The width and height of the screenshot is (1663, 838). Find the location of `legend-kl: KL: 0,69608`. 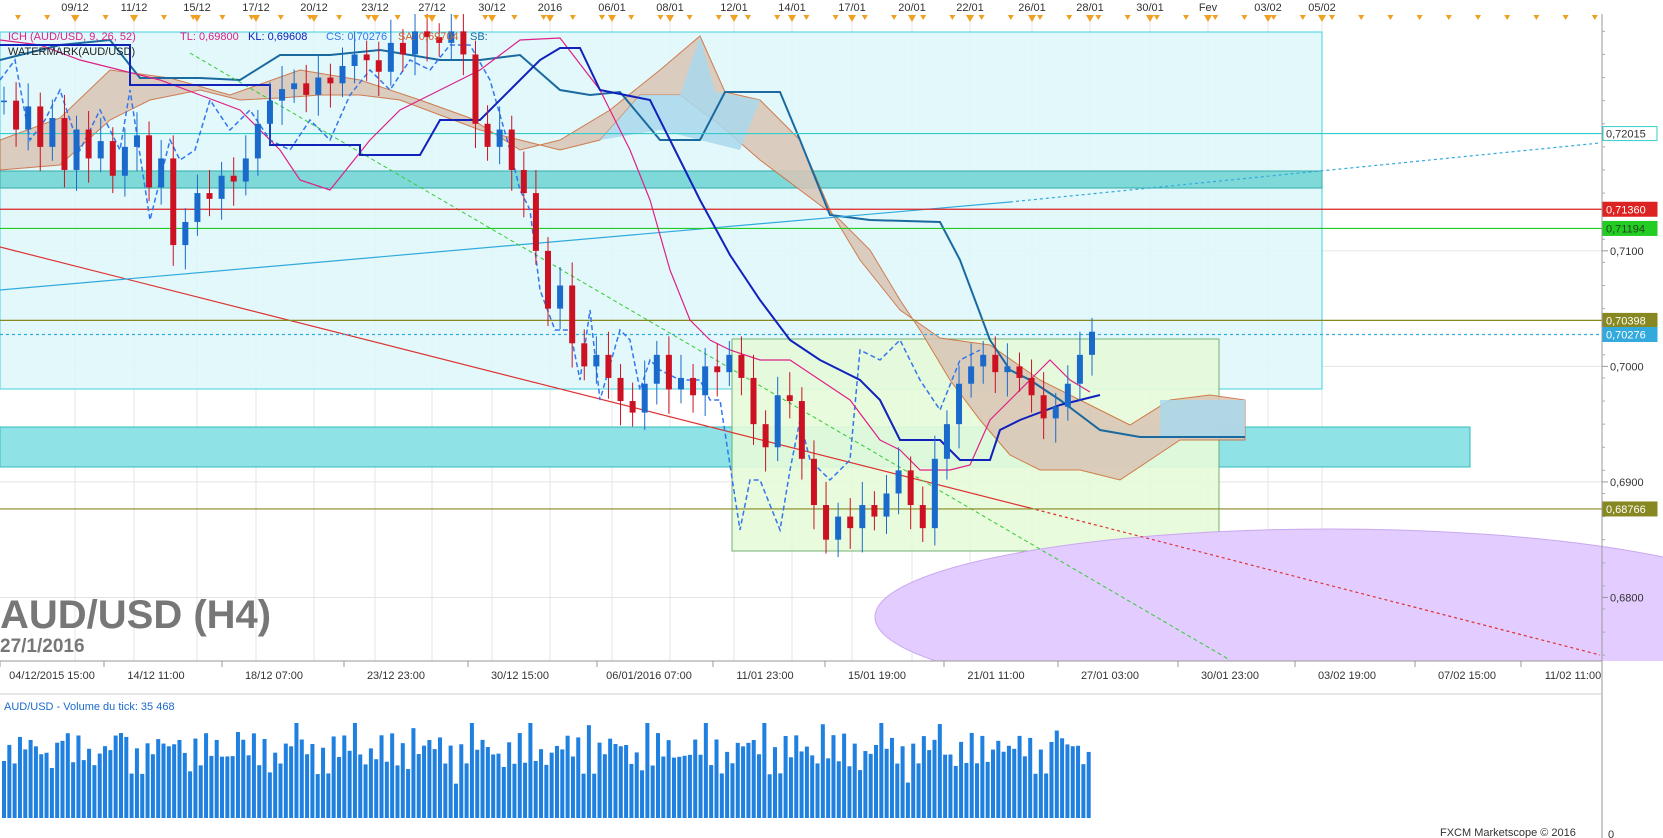

legend-kl: KL: 0,69608 is located at coordinates (277, 37).